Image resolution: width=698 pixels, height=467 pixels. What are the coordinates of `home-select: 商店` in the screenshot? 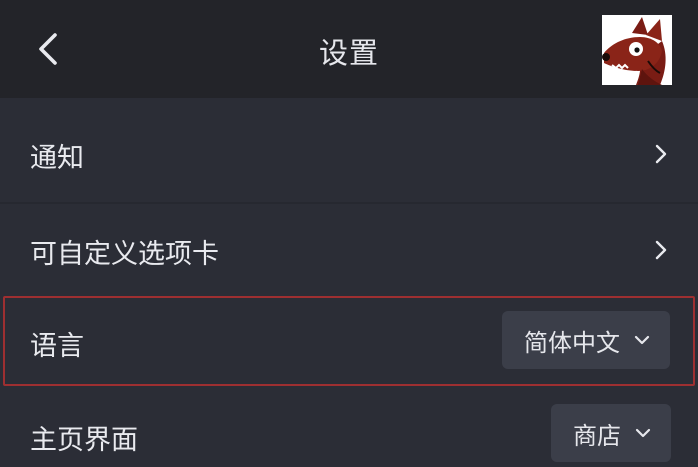 It's located at (611, 433).